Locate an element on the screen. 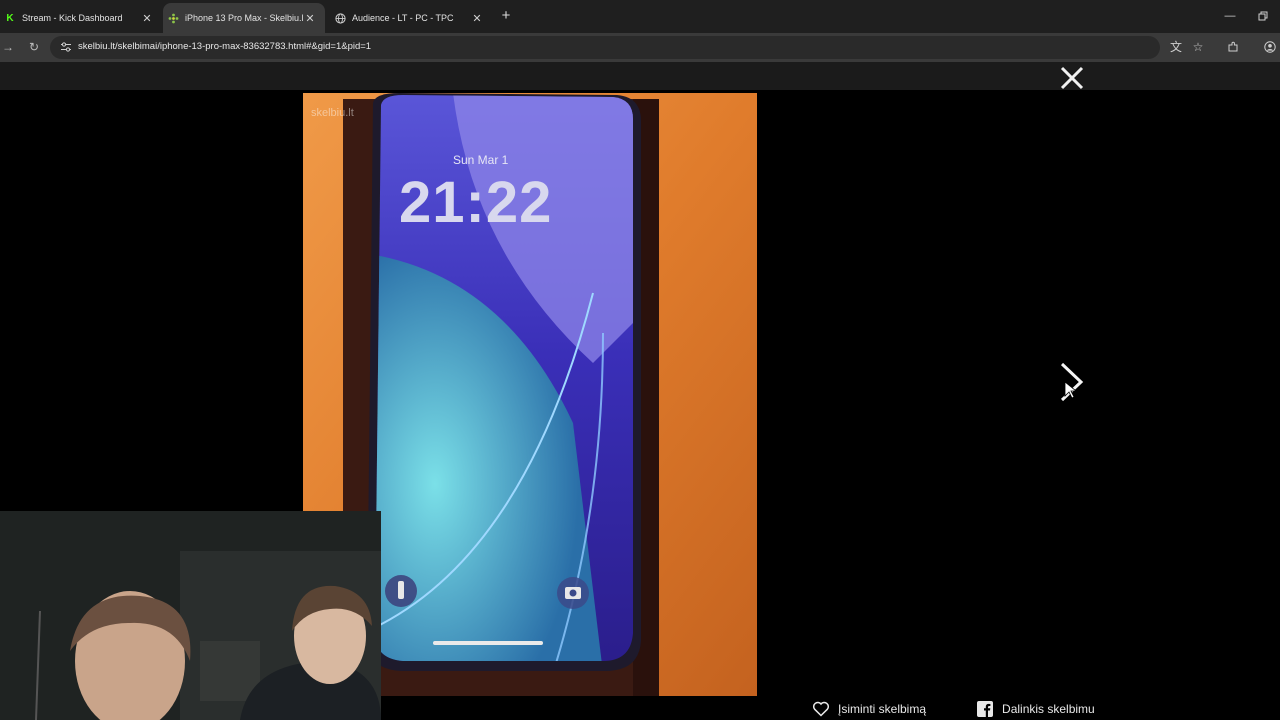 This screenshot has height=720, width=1280. bookmark-star-icon: ☆ is located at coordinates (1198, 47).